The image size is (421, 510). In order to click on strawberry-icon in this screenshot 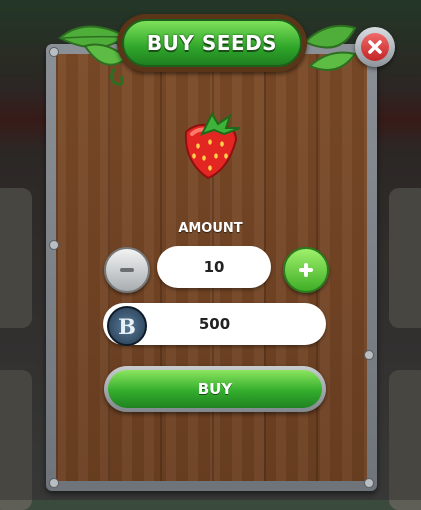, I will do `click(212, 146)`.